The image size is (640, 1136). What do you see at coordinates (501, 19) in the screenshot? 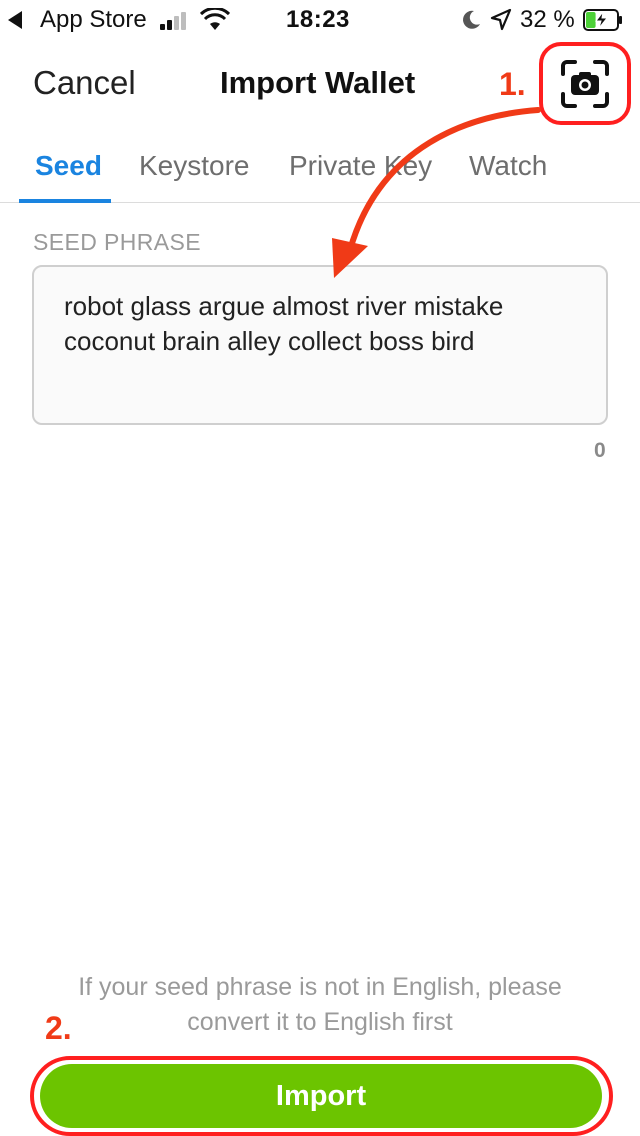
I see `location-icon` at bounding box center [501, 19].